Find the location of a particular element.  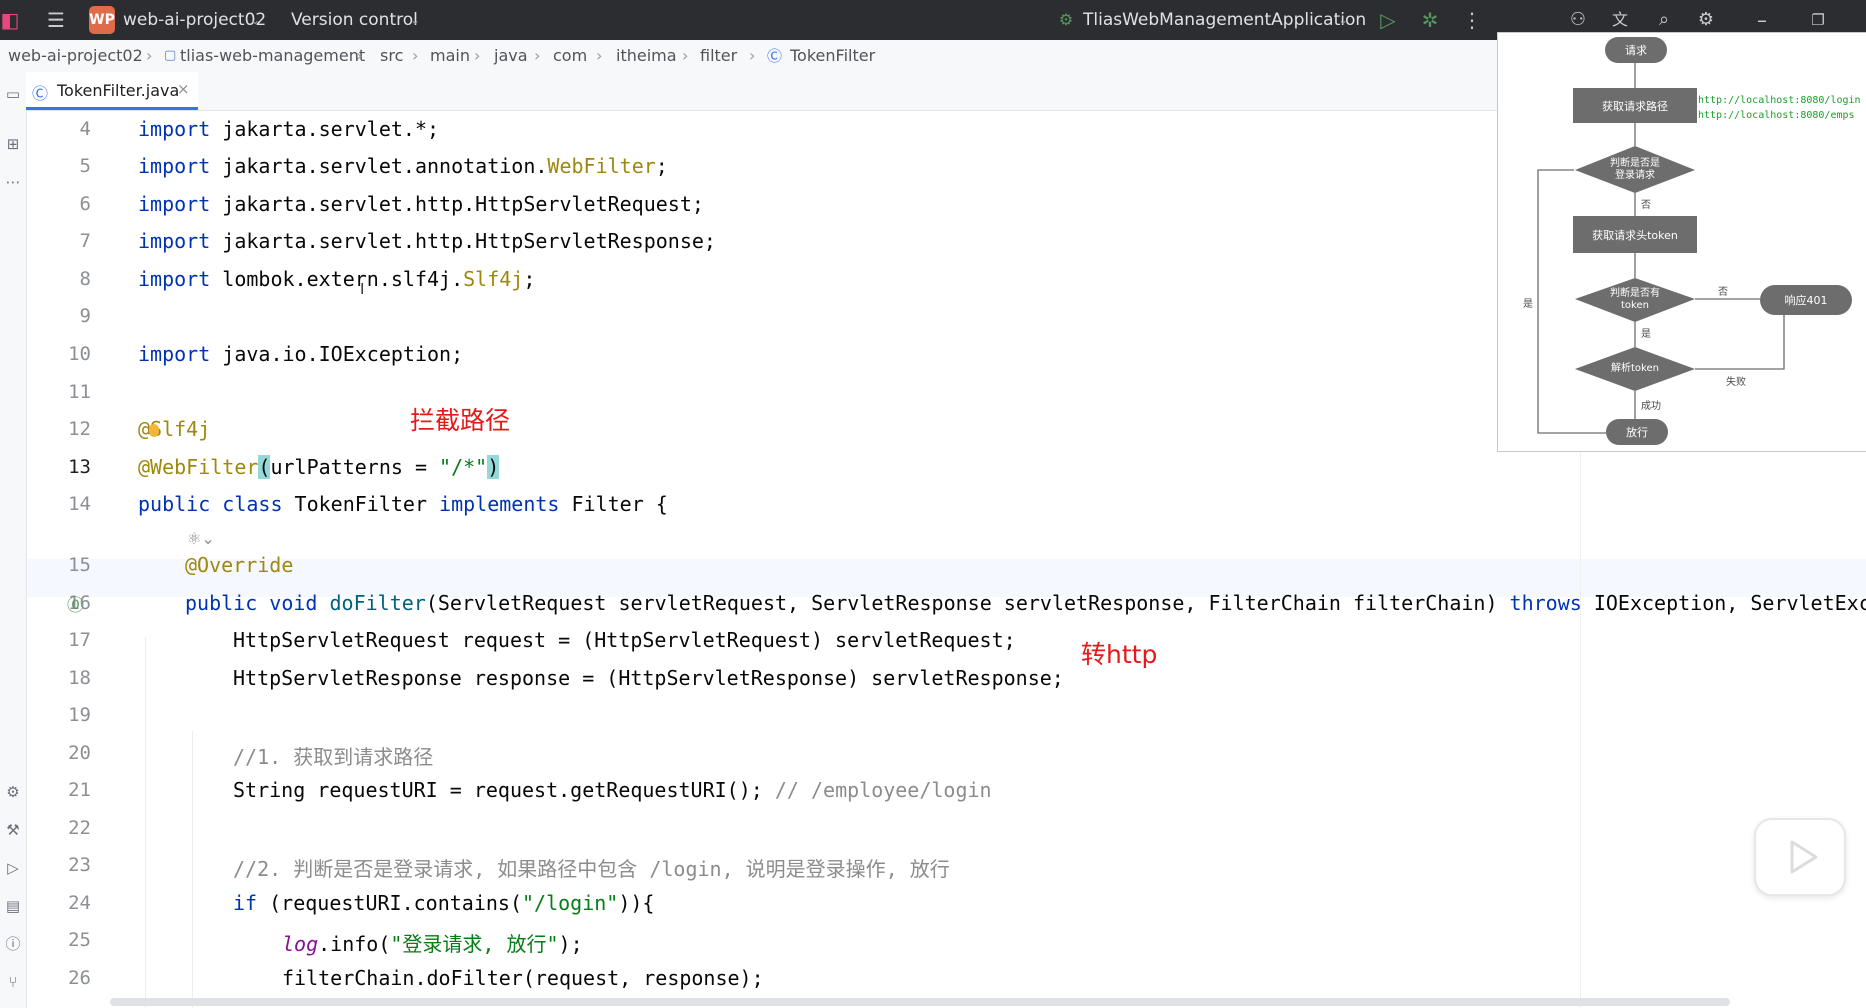

terminal-icon: ▤ is located at coordinates (13, 906).